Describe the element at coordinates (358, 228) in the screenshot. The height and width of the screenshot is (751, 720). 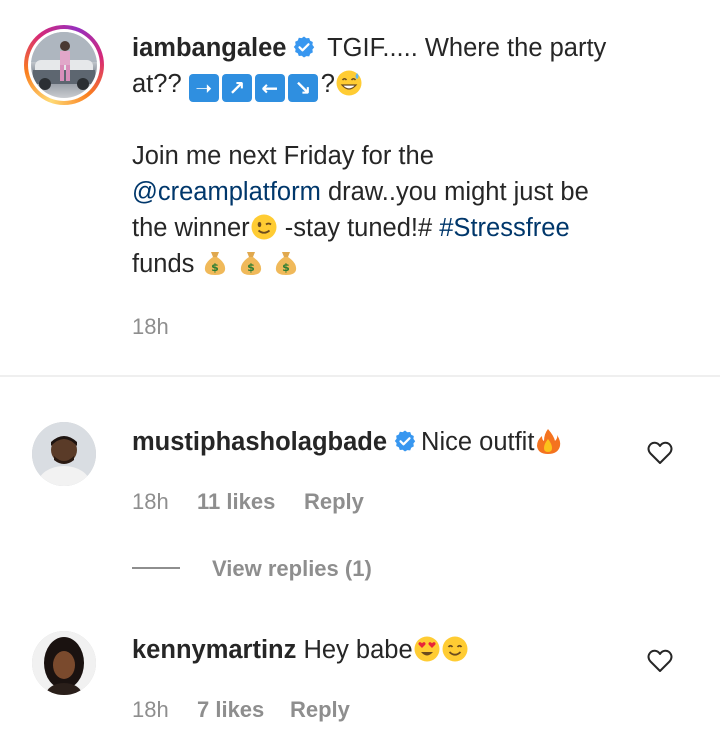
I see `caption-stay-text: -stay tuned!#` at that location.